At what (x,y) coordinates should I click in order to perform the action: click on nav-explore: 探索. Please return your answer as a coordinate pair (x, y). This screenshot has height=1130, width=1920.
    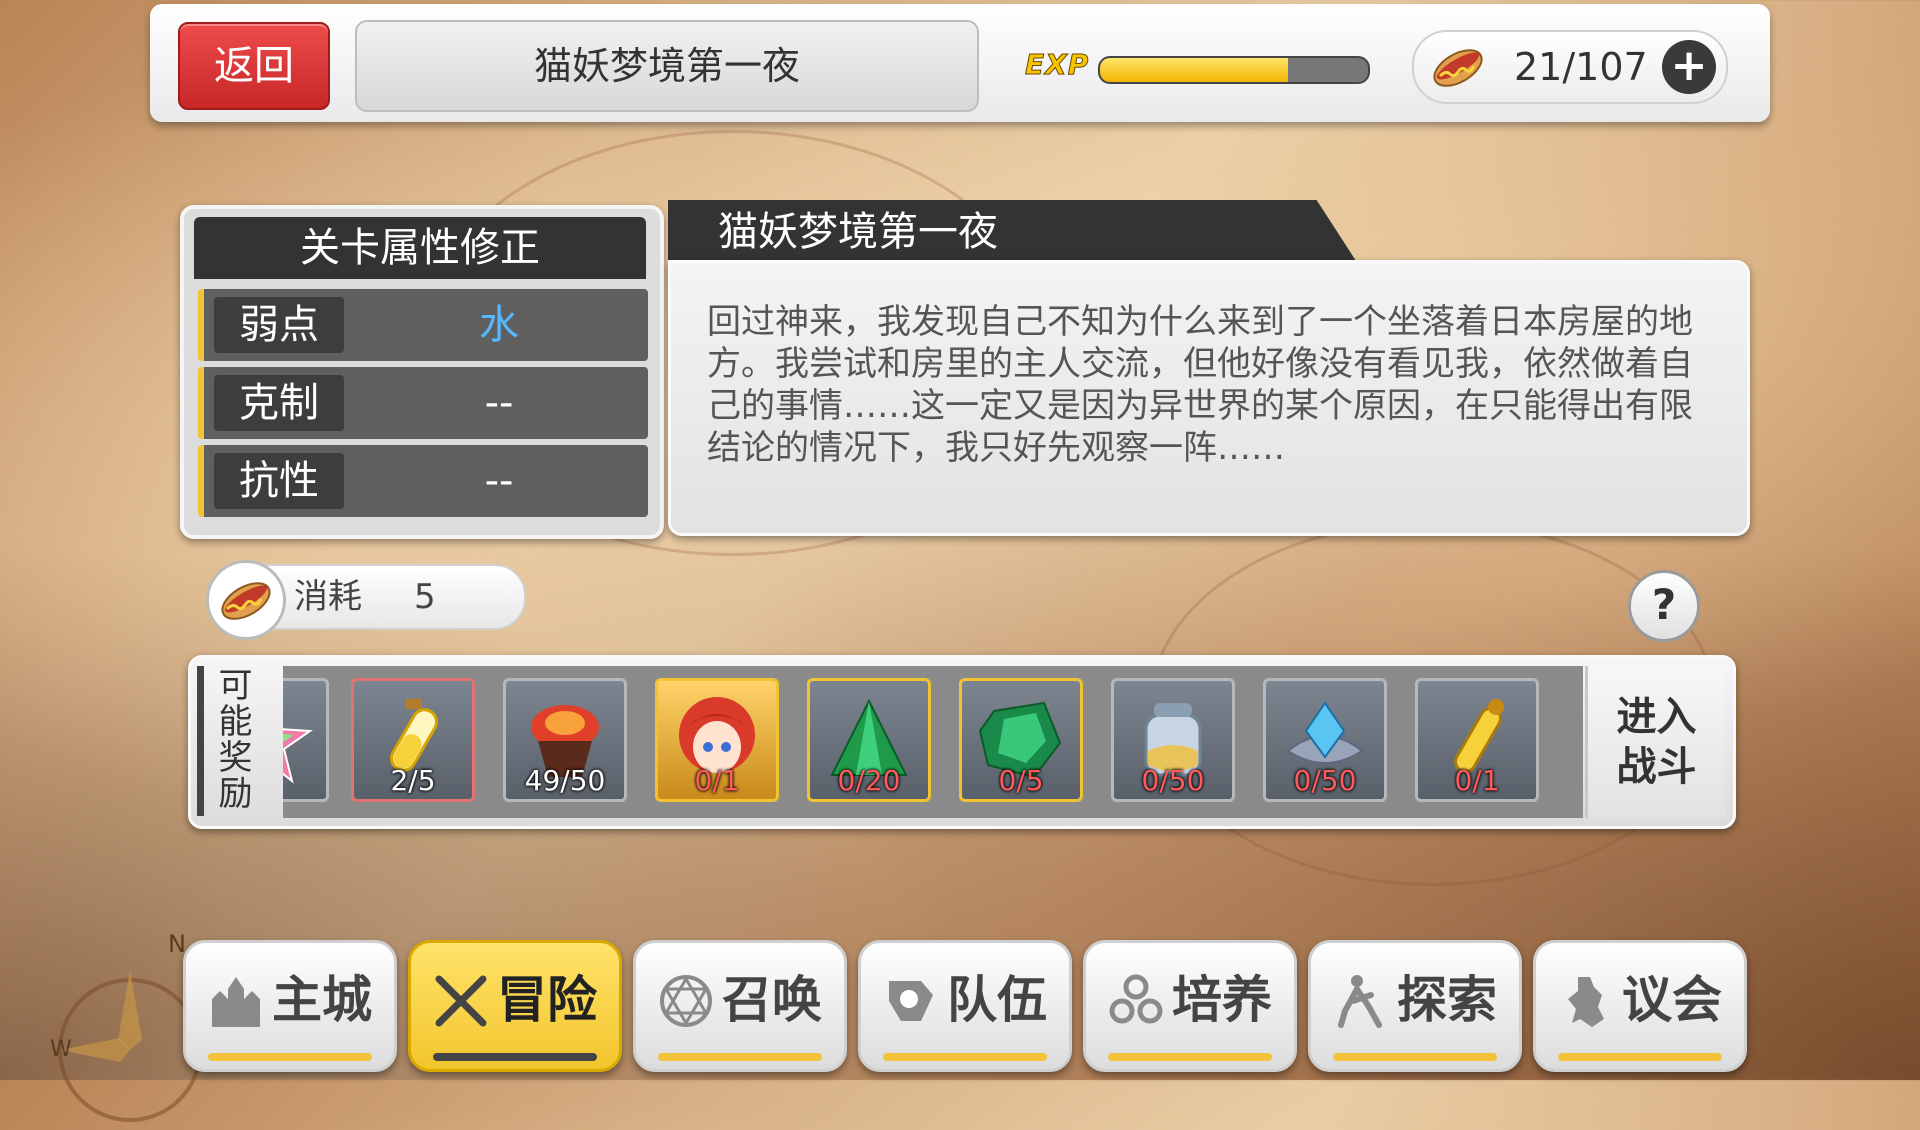
    Looking at the image, I should click on (1415, 1006).